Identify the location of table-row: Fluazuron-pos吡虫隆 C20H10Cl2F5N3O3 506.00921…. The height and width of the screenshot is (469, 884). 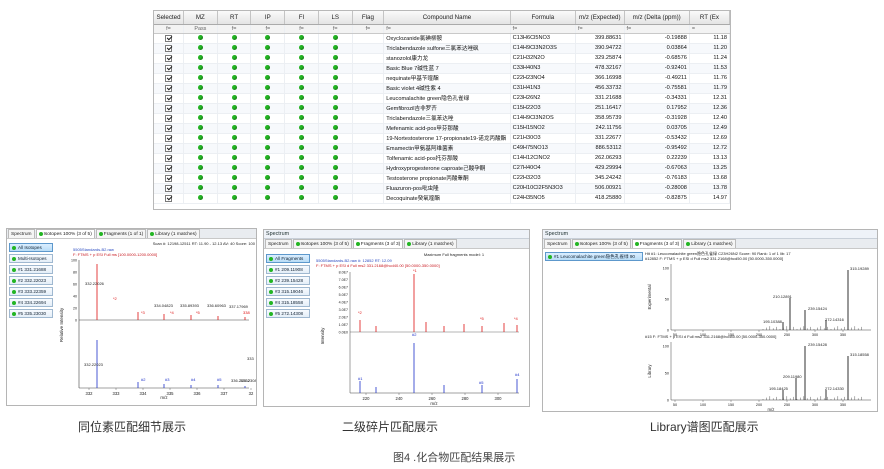
(442, 188).